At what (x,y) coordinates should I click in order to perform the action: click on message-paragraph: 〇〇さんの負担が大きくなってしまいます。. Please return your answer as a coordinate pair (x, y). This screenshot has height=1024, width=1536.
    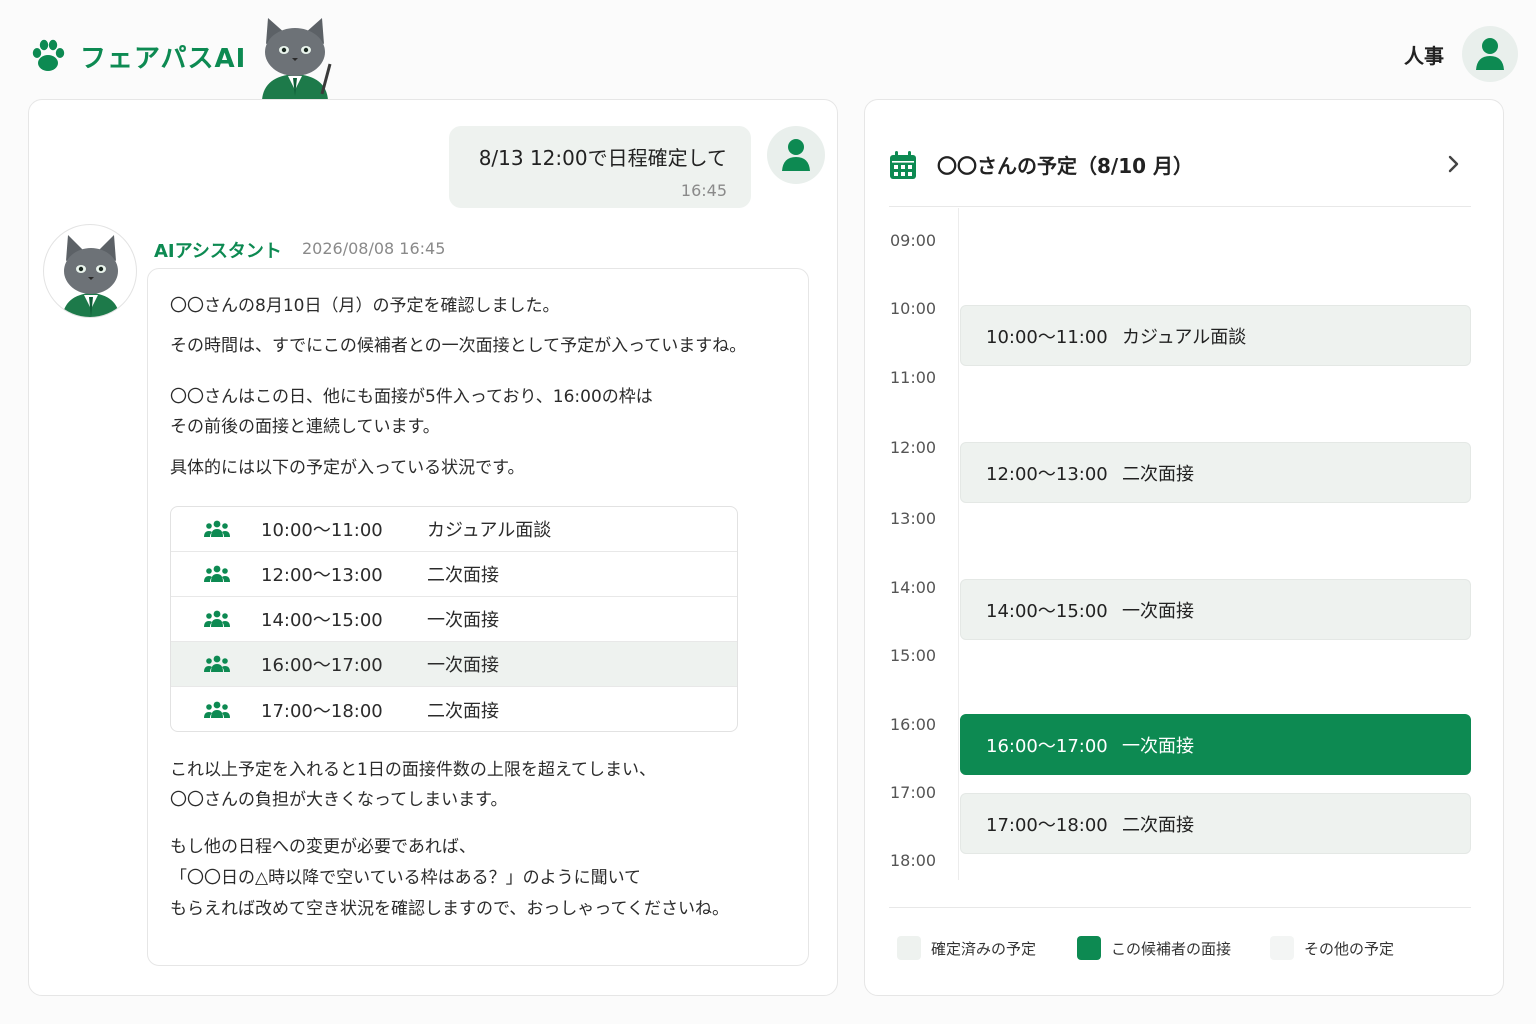
    Looking at the image, I should click on (339, 800).